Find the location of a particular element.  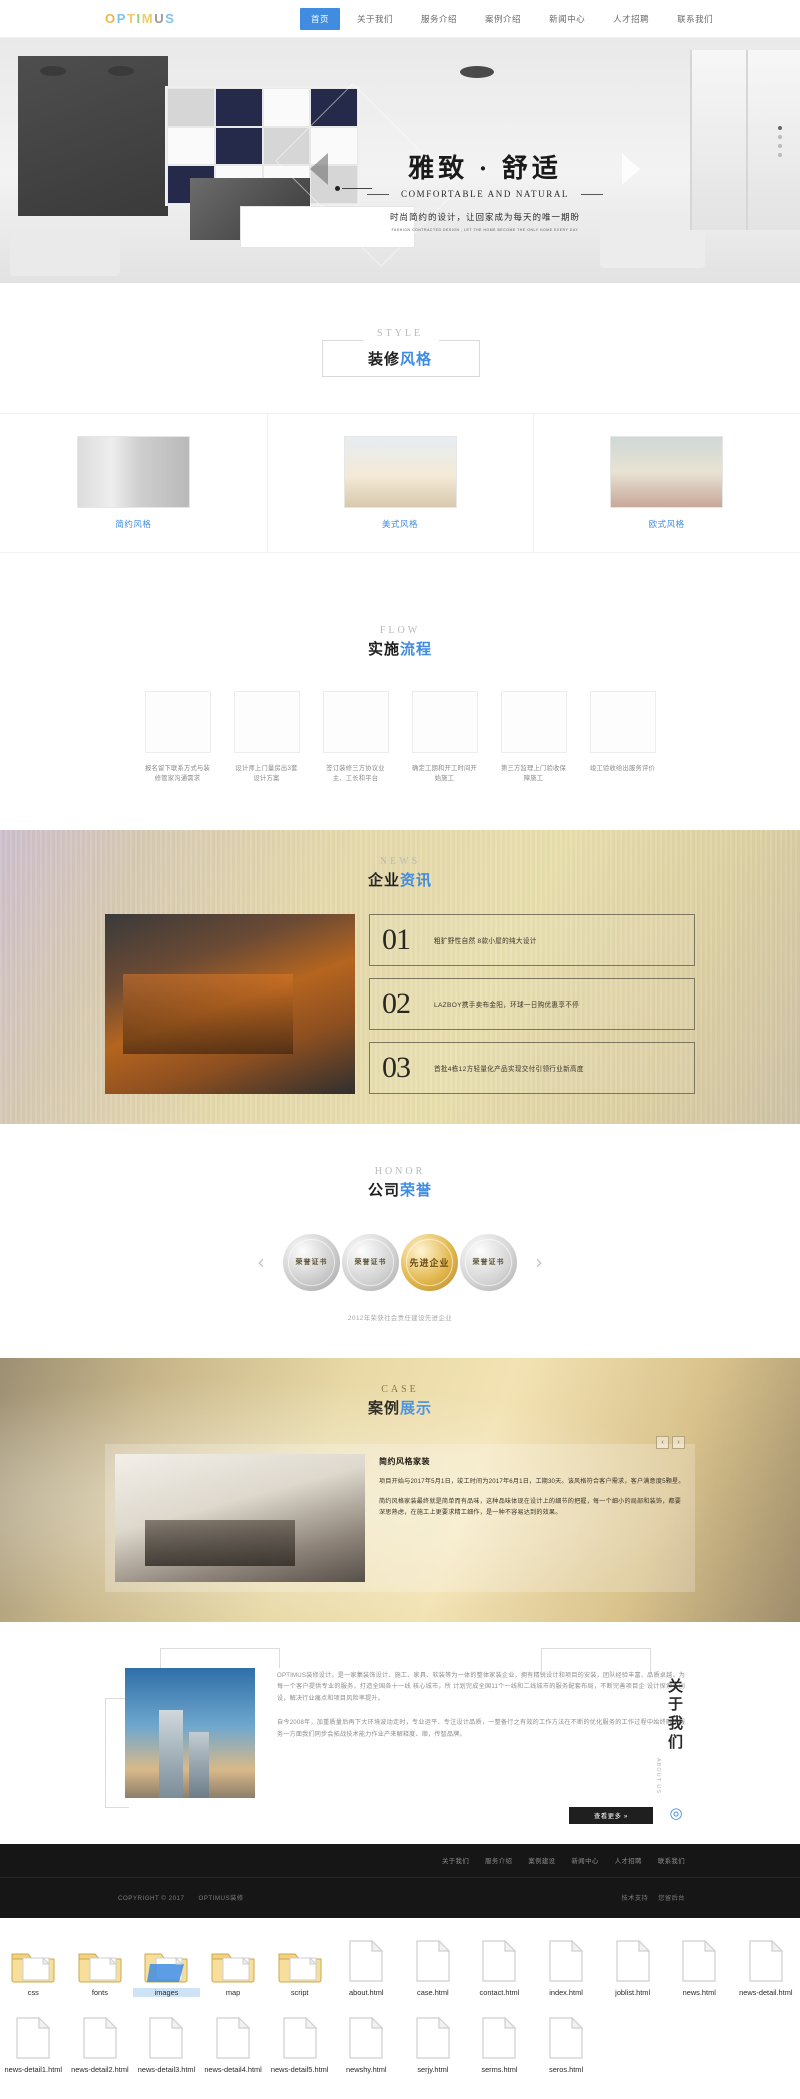

nav-item-news: 新闻中心 is located at coordinates (567, 19).